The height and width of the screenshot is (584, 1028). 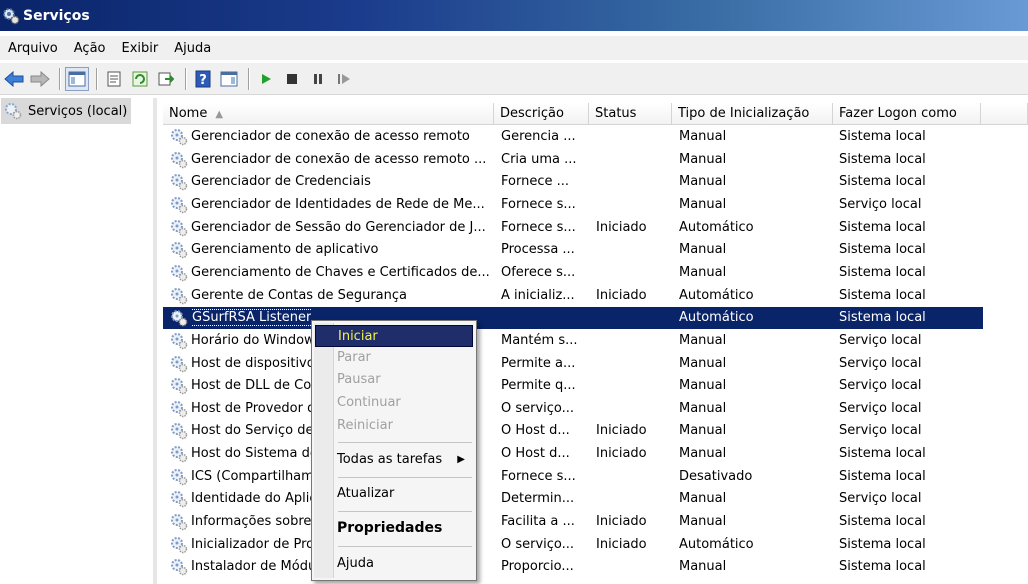 I want to click on help-icon: ?, so click(x=203, y=79).